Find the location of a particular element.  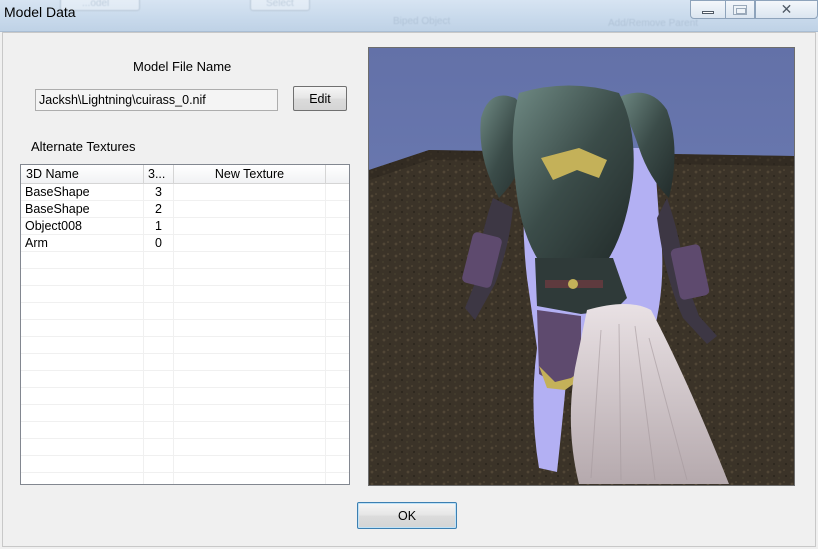

cell-3d-name: Object008 is located at coordinates (82, 226).